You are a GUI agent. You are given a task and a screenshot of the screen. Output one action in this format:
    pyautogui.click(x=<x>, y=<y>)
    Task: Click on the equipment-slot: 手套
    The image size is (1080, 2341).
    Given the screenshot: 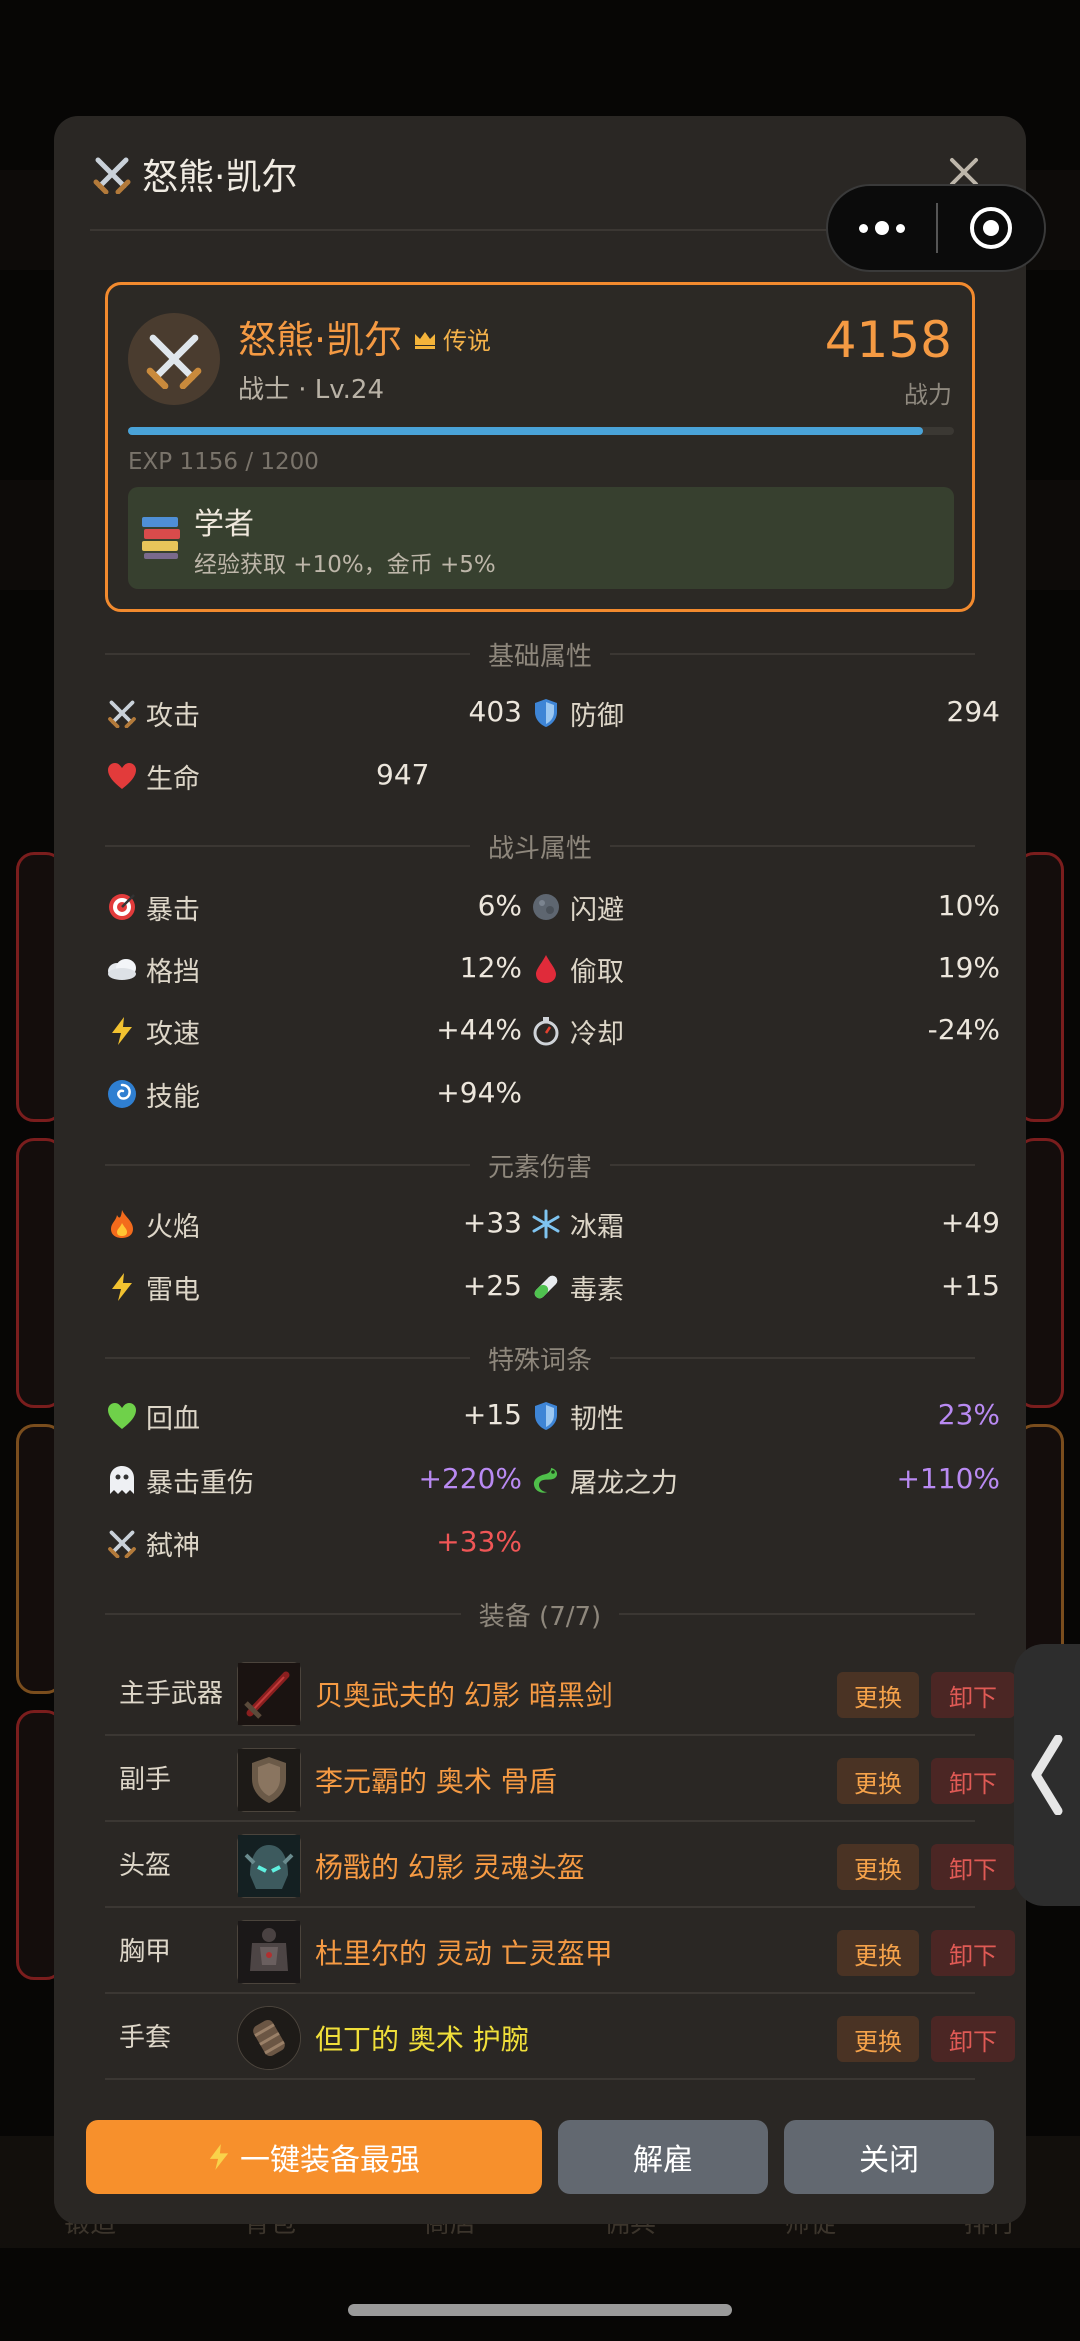 What is the action you would take?
    pyautogui.click(x=145, y=2038)
    